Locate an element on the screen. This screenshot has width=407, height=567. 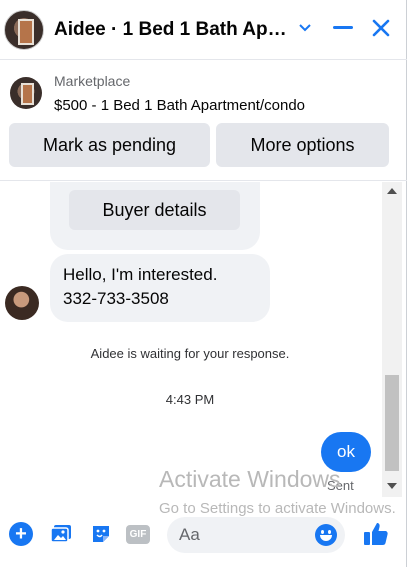
scroll-down-arrow-icon is located at coordinates (392, 486).